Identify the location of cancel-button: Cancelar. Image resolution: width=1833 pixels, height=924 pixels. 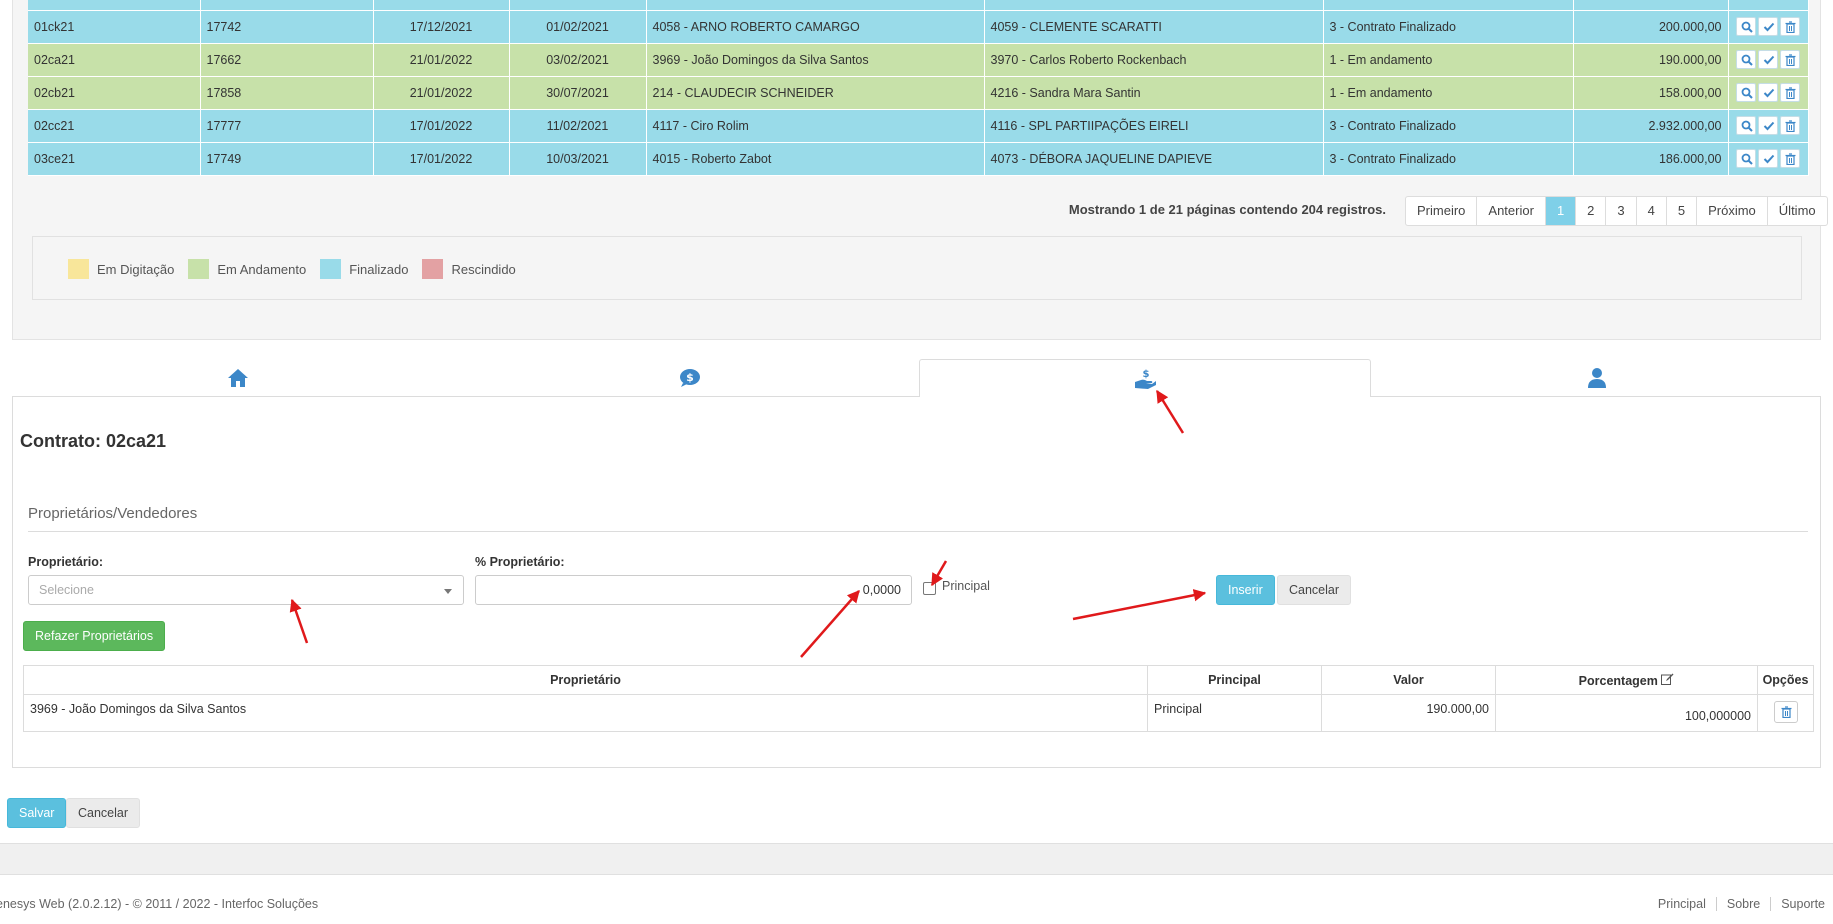
(103, 813).